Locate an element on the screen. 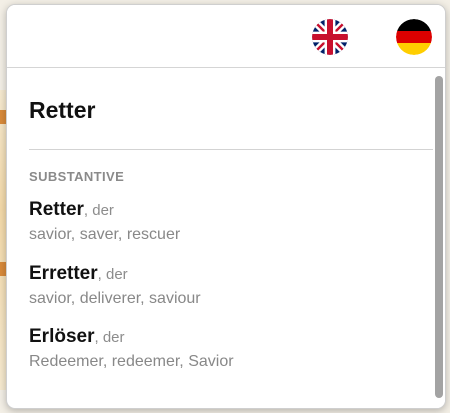 The image size is (450, 413). entry-translations: savior, saver, rescuer is located at coordinates (105, 234).